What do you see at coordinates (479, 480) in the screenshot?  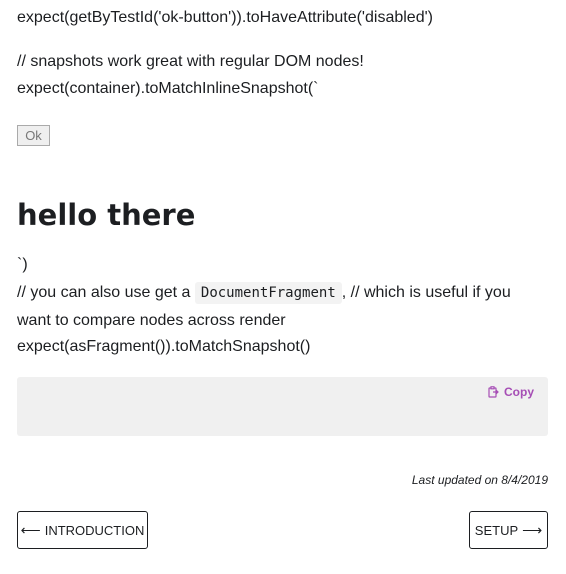 I see `last-updated: Last updated on 8/4/2019` at bounding box center [479, 480].